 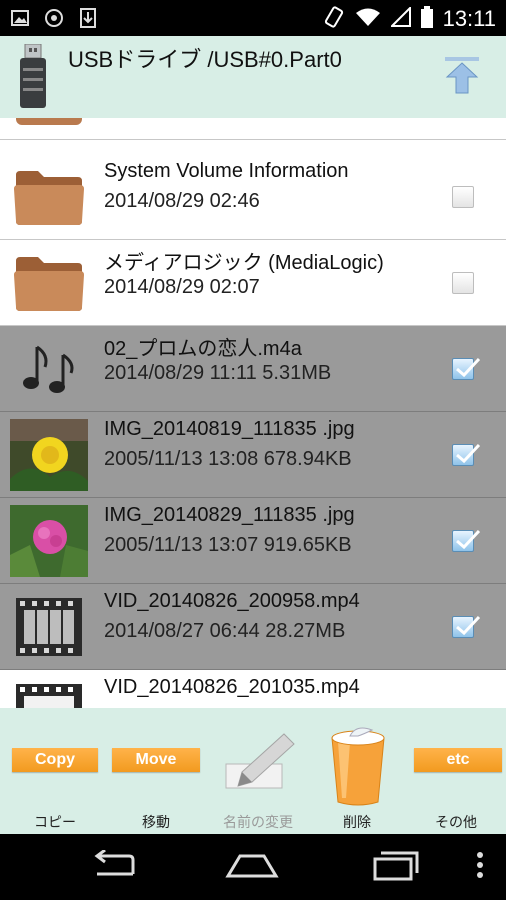 I want to click on list-item: 02_プロムの恋人.m4a 2014/08/29 11:11 5.31MB, so click(x=253, y=369).